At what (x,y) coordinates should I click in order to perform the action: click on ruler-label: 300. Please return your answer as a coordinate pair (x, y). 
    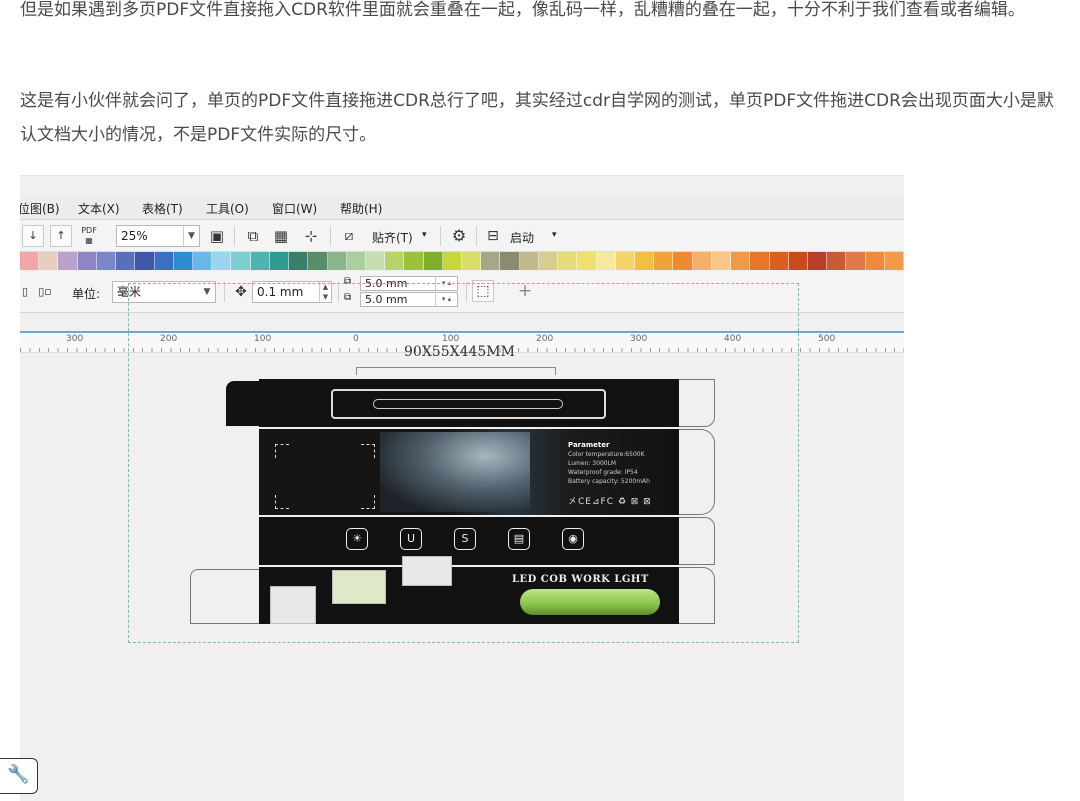
    Looking at the image, I should click on (75, 339).